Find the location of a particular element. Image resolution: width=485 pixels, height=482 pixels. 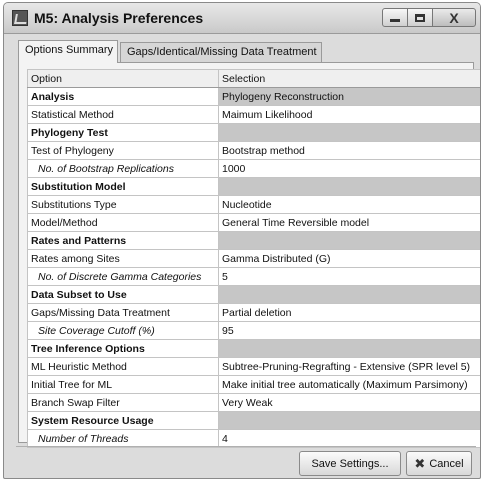

table-row: No. of Discrete Gamma Categories 5 is located at coordinates (253, 276).